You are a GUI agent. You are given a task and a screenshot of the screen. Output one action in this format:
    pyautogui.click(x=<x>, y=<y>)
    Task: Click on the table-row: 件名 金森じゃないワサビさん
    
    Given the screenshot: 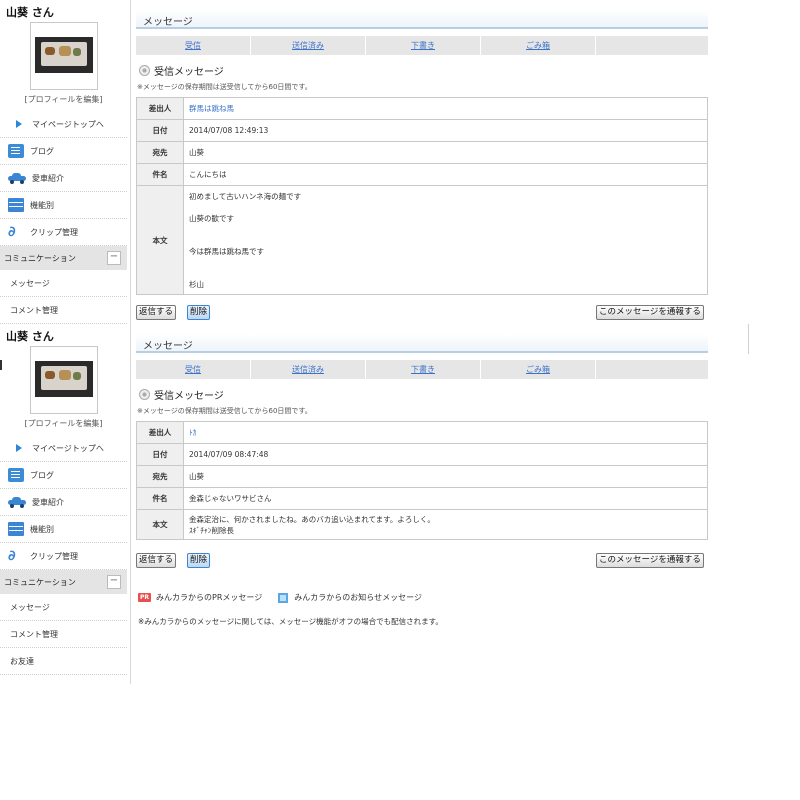 What is the action you would take?
    pyautogui.click(x=422, y=498)
    